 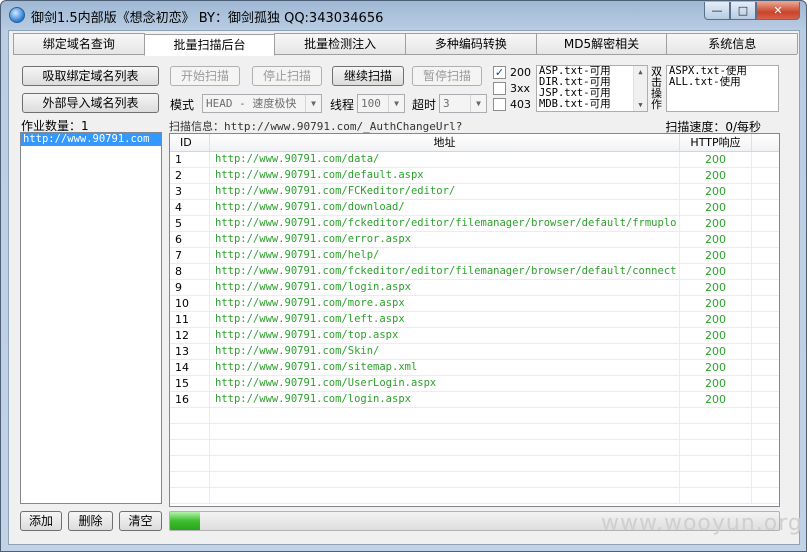 What do you see at coordinates (702, 523) in the screenshot?
I see `watermark-text: www.wooyun.org` at bounding box center [702, 523].